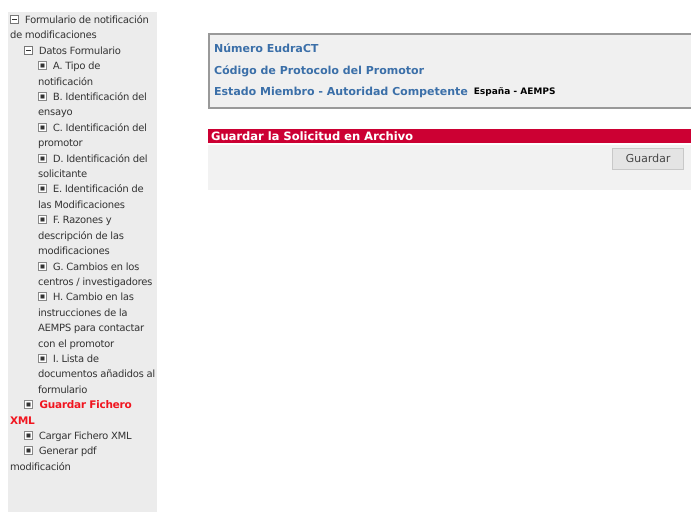 The image size is (691, 512). I want to click on tree-item: I. Lista de documentos añadidos al formulario, so click(82, 375).